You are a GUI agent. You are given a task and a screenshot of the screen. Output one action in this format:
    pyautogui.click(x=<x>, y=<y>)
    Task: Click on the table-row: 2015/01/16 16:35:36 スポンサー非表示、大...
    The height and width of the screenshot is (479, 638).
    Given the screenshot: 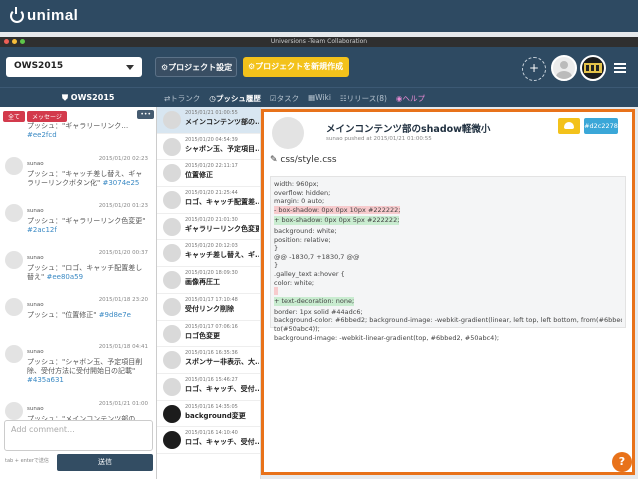 What is the action you would take?
    pyautogui.click(x=208, y=360)
    